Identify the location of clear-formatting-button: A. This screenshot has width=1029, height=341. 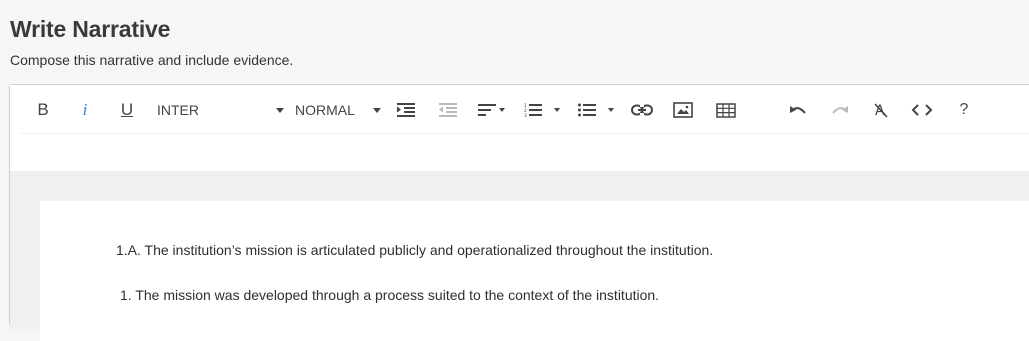
(881, 110).